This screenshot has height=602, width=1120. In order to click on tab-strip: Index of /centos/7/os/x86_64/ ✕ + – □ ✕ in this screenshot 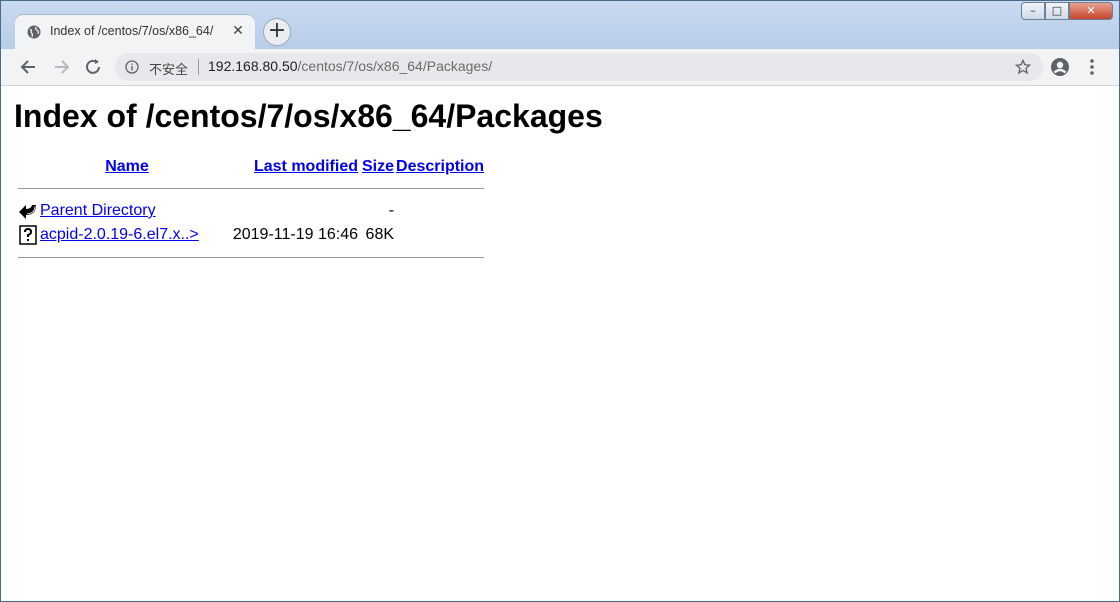, I will do `click(560, 25)`.